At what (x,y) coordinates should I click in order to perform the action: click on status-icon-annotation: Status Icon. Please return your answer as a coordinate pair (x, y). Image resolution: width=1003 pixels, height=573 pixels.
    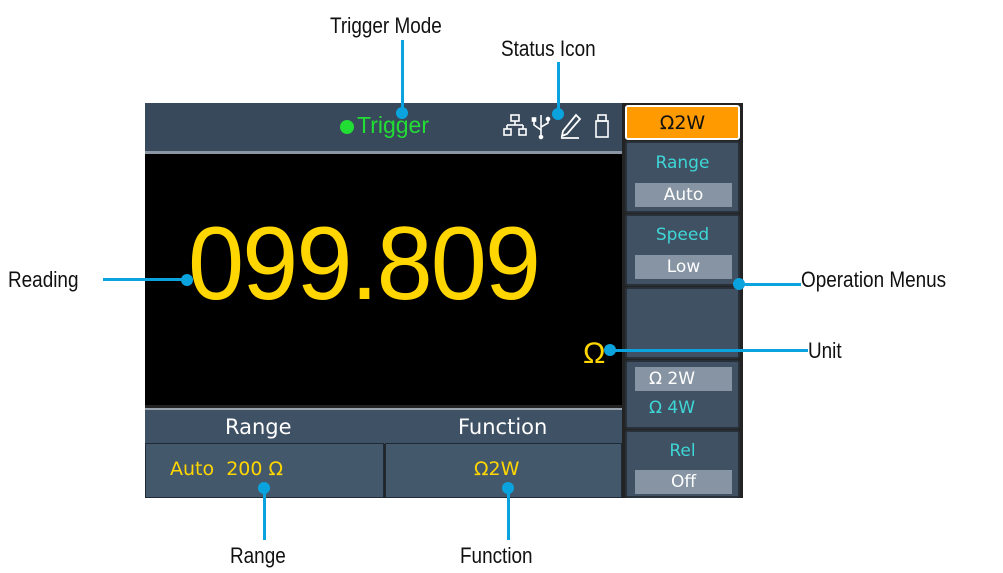
    Looking at the image, I should click on (548, 48).